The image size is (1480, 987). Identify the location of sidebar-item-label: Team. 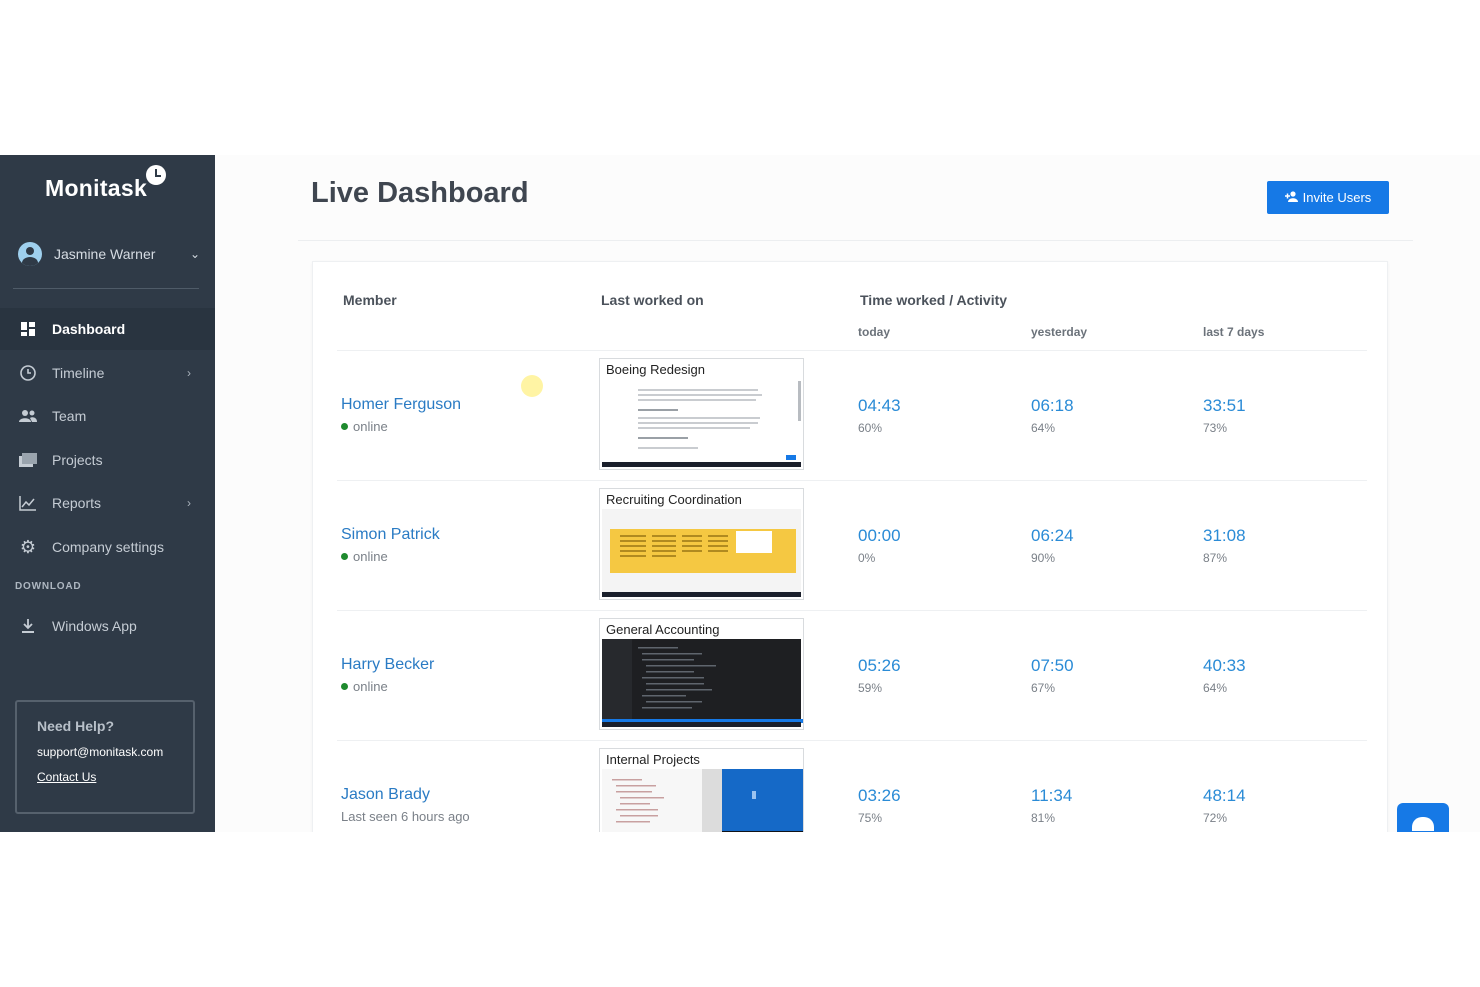
(69, 416).